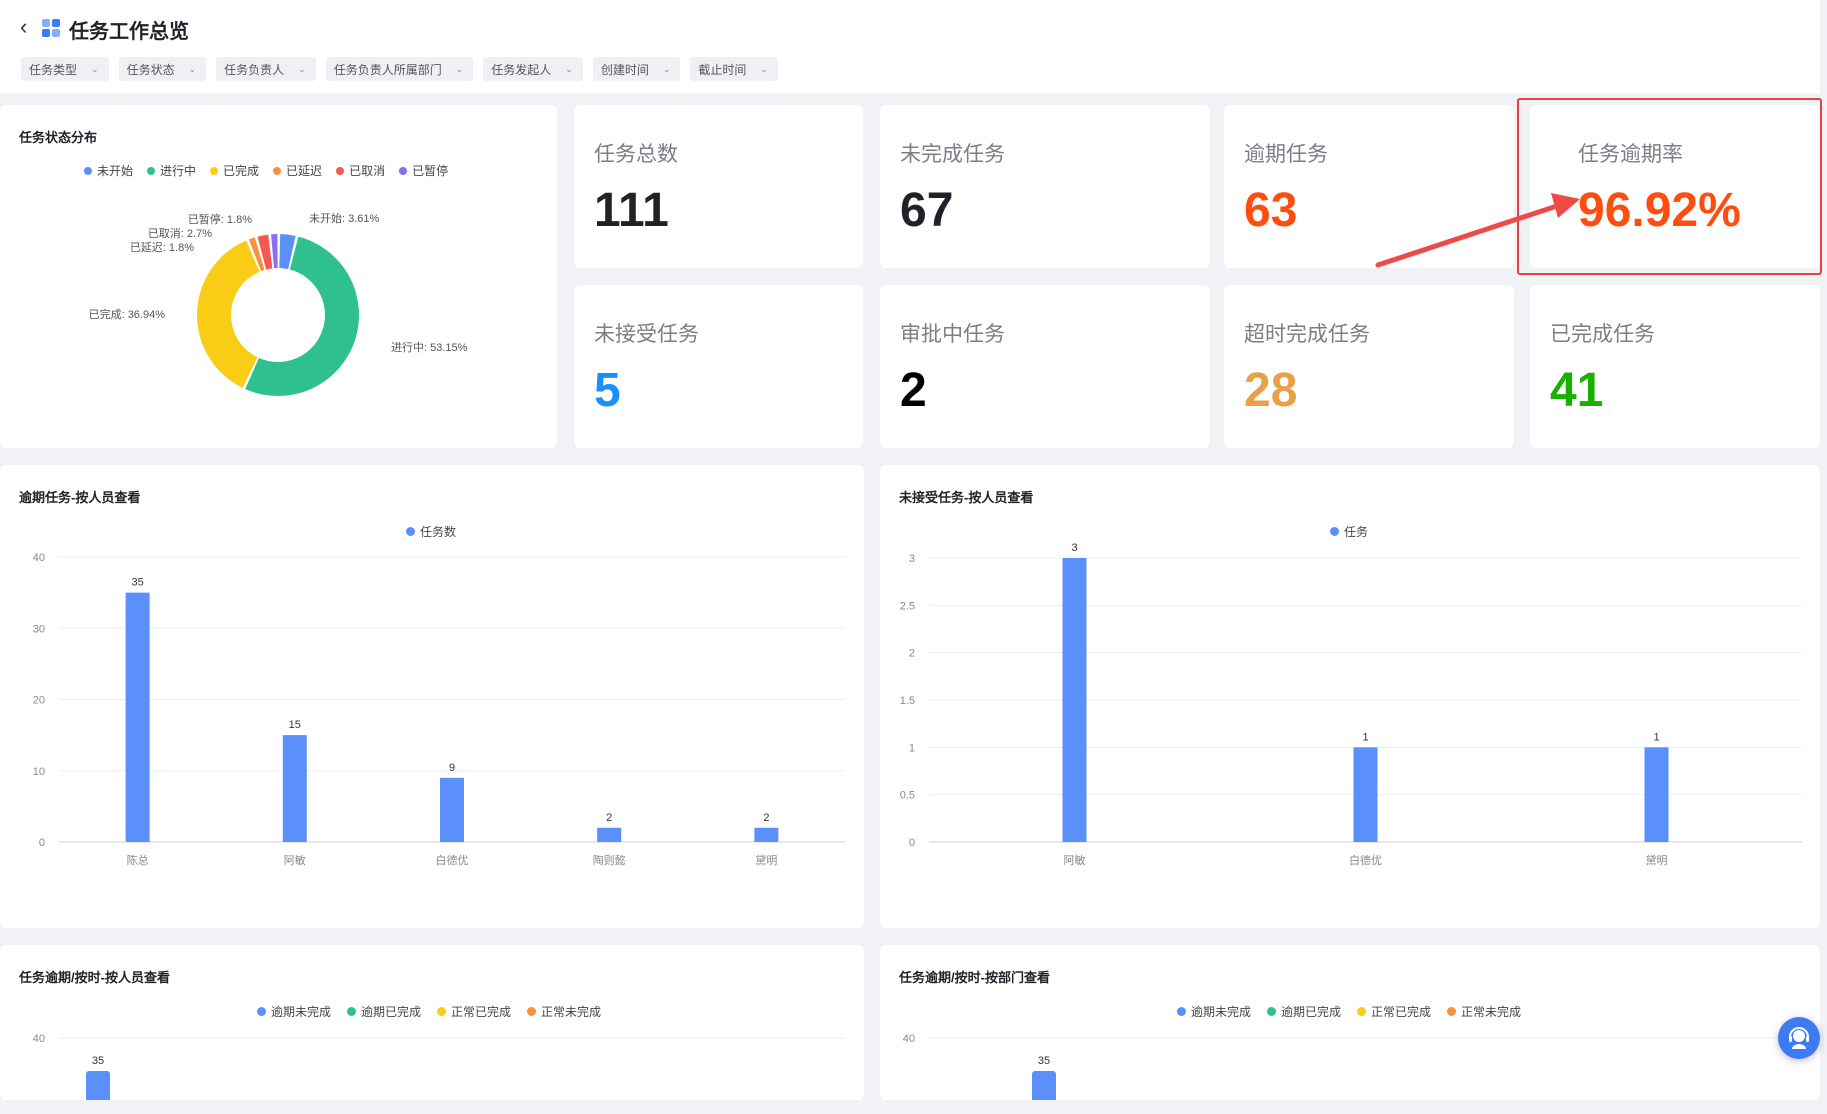  I want to click on slice-label: 已暂停: 1.8%, so click(220, 219).